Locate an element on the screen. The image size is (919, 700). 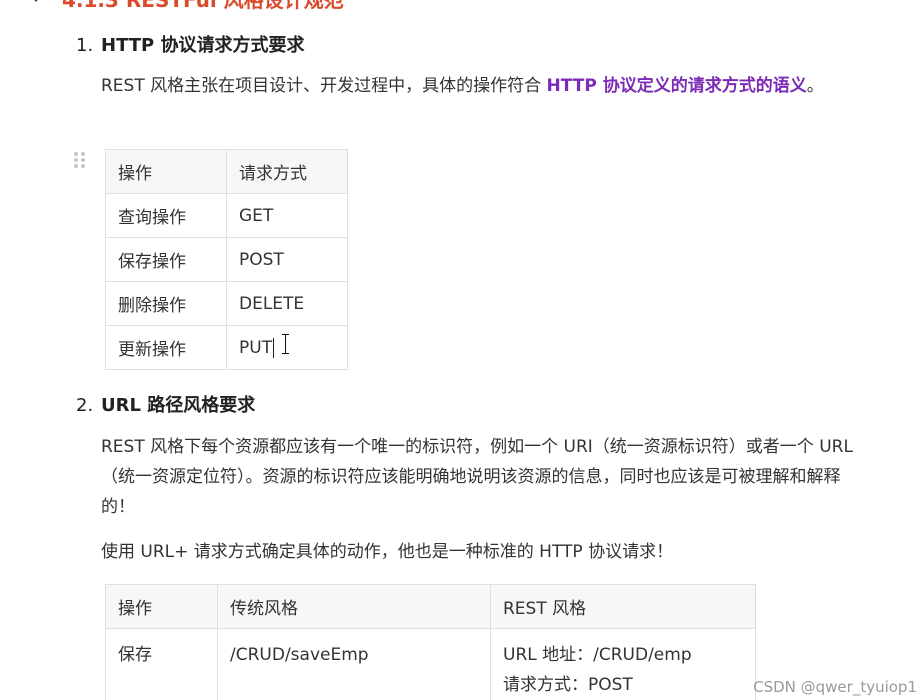
table-cell: 删除操作 is located at coordinates (166, 303).